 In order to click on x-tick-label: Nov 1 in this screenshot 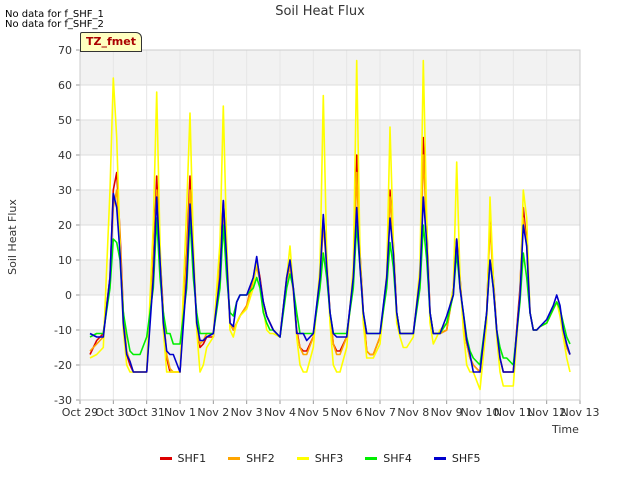, I will do `click(180, 412)`.